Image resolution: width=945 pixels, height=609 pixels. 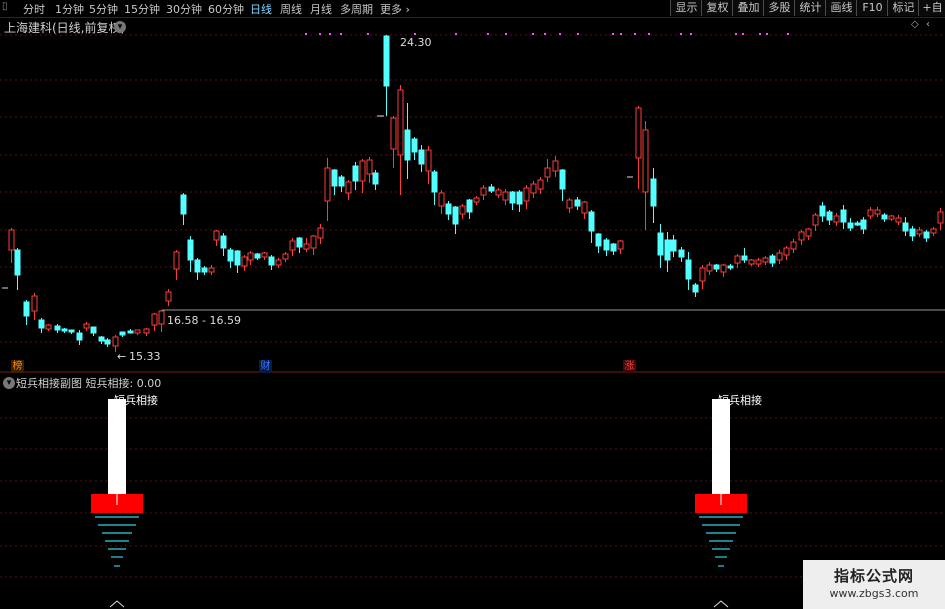 What do you see at coordinates (145, 356) in the screenshot?
I see `low-label: 15.33` at bounding box center [145, 356].